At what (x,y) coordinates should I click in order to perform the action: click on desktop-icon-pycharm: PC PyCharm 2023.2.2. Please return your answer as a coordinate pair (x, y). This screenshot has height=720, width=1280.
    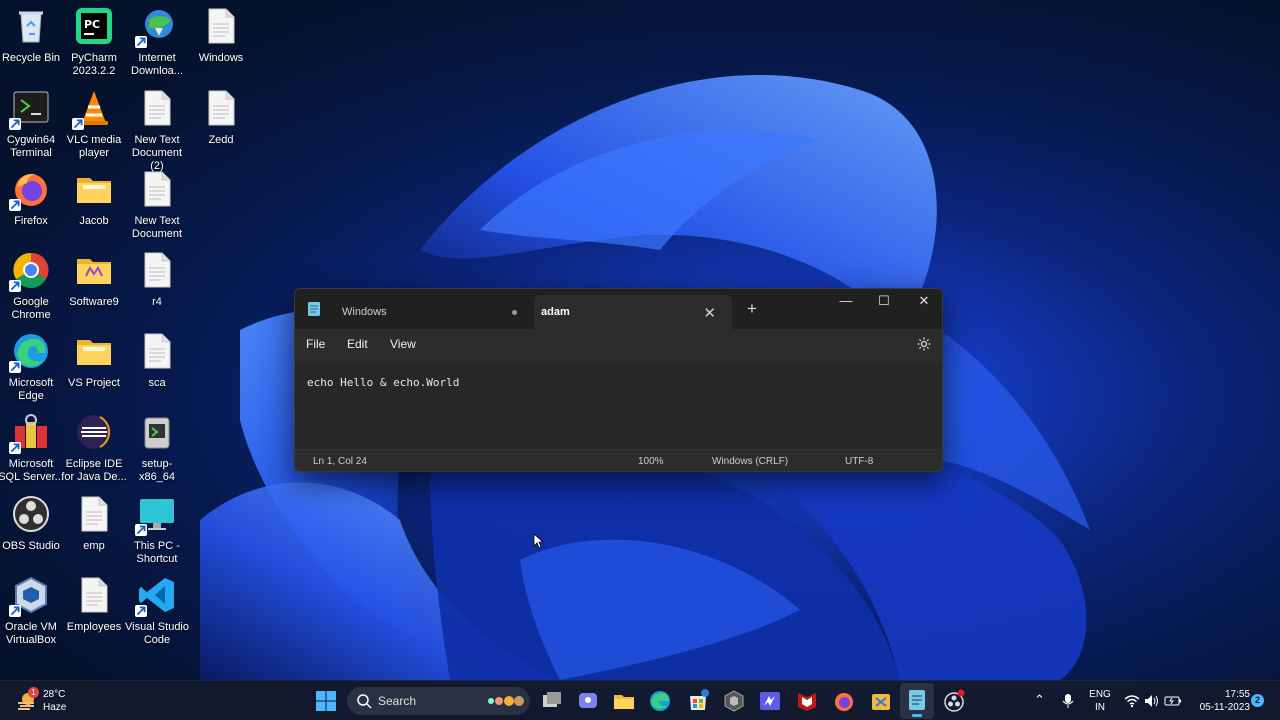
    Looking at the image, I should click on (94, 42).